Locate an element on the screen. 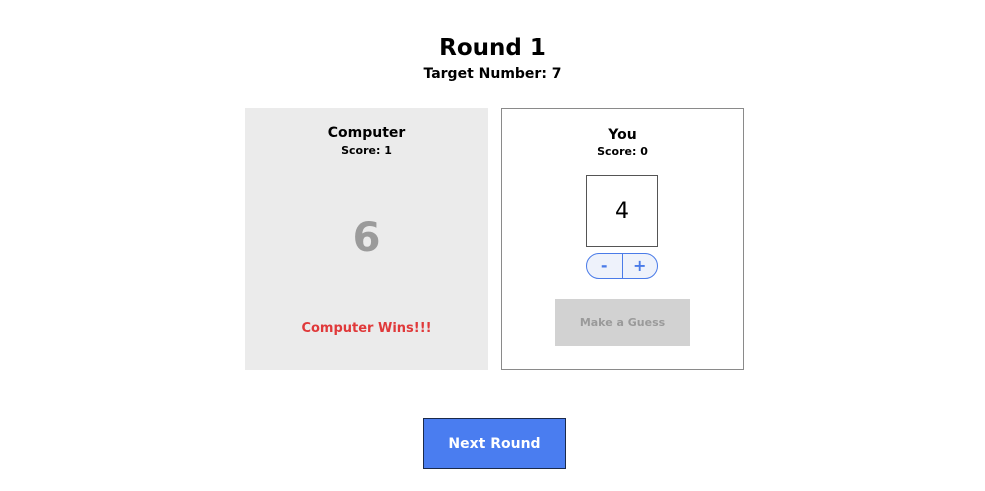  player-panel: You Score: 0 4 - + Make a Guess is located at coordinates (622, 239).